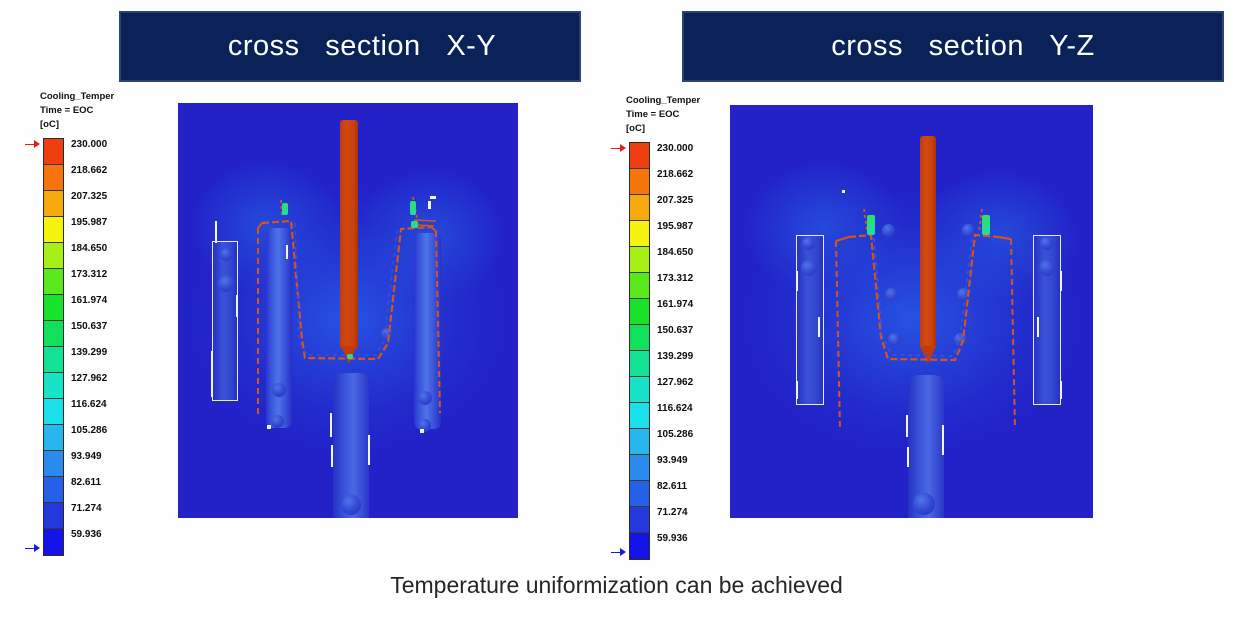 This screenshot has height=618, width=1233. I want to click on banner-xy-title: cross section X-Y, so click(362, 46).